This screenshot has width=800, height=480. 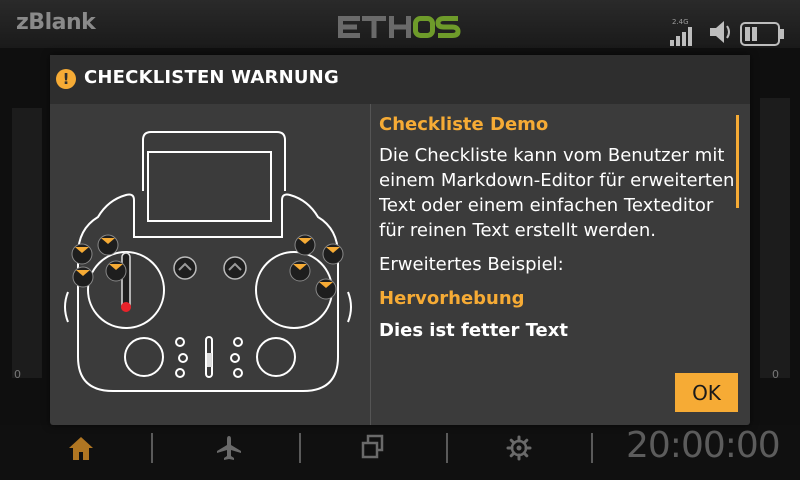 What do you see at coordinates (27, 243) in the screenshot?
I see `background-widget-left` at bounding box center [27, 243].